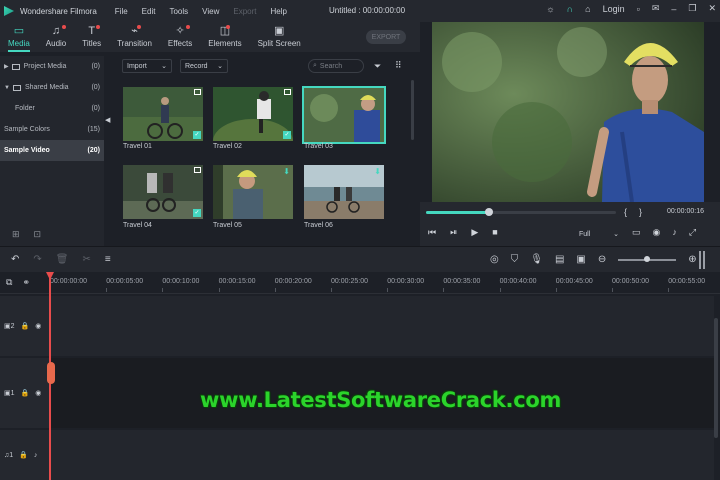  Describe the element at coordinates (56, 37) in the screenshot. I see `tab-audio: ♫ Audio` at that location.